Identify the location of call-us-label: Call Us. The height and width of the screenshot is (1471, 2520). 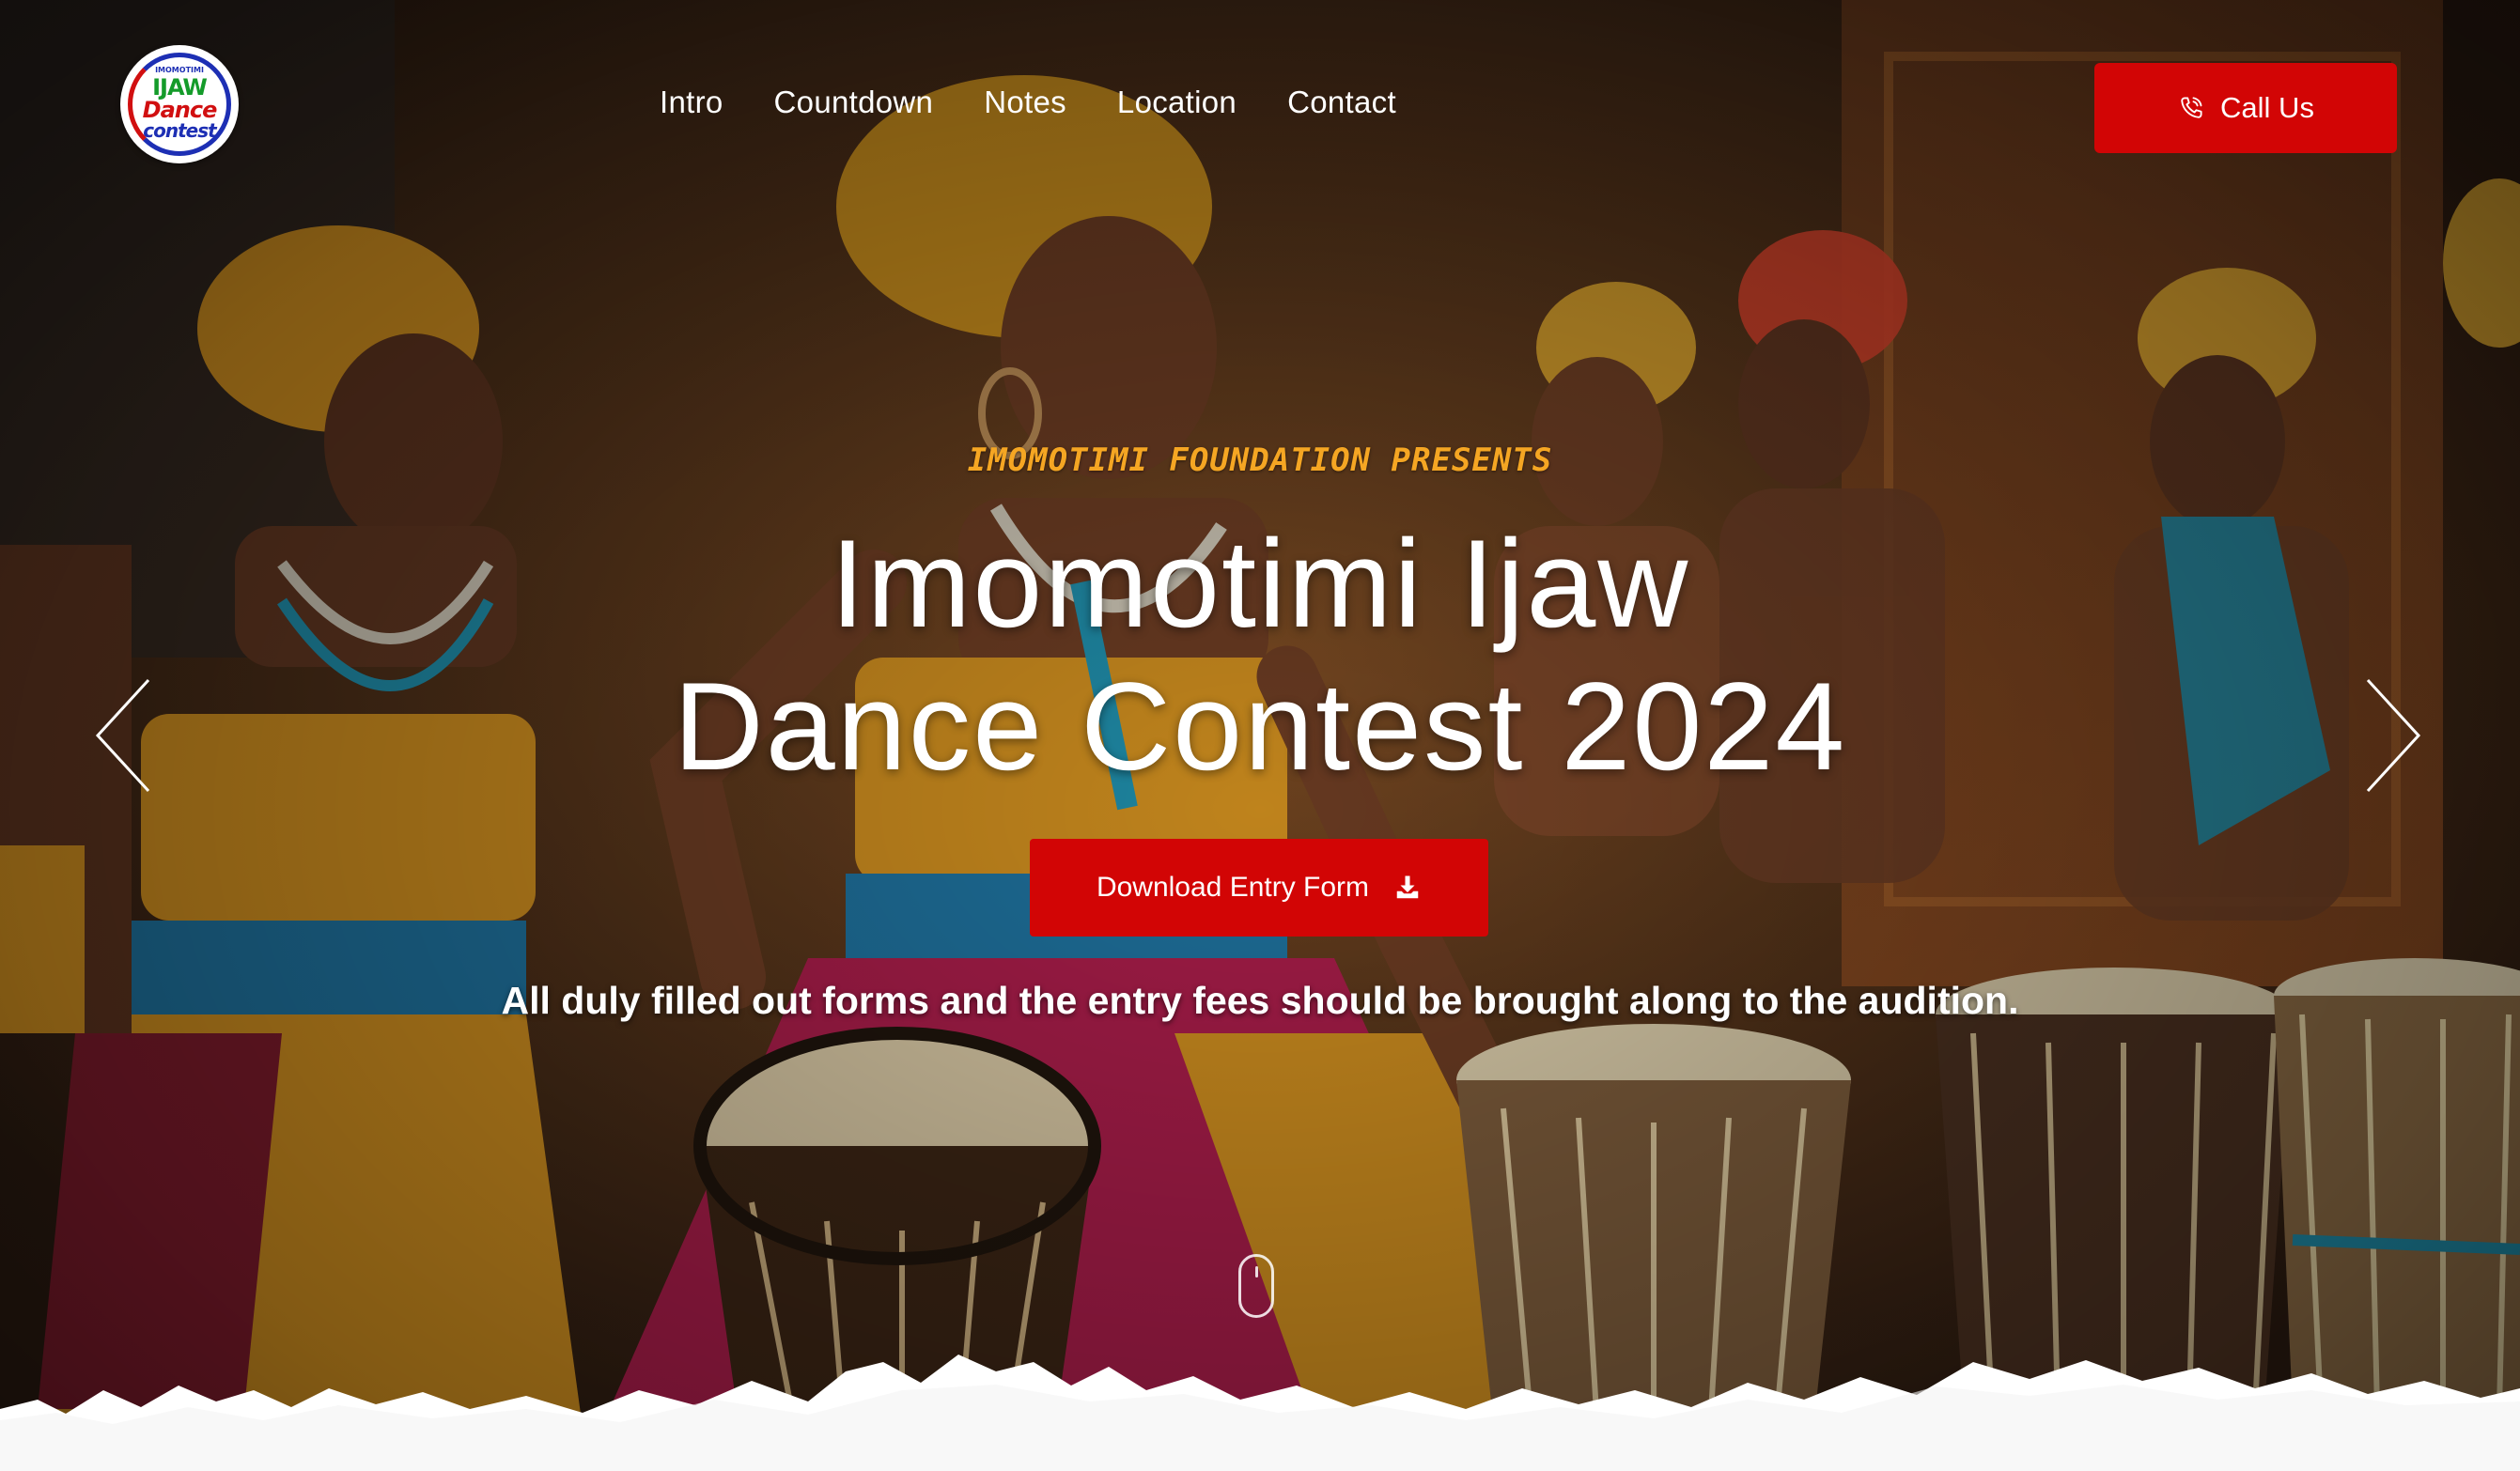
(2267, 107).